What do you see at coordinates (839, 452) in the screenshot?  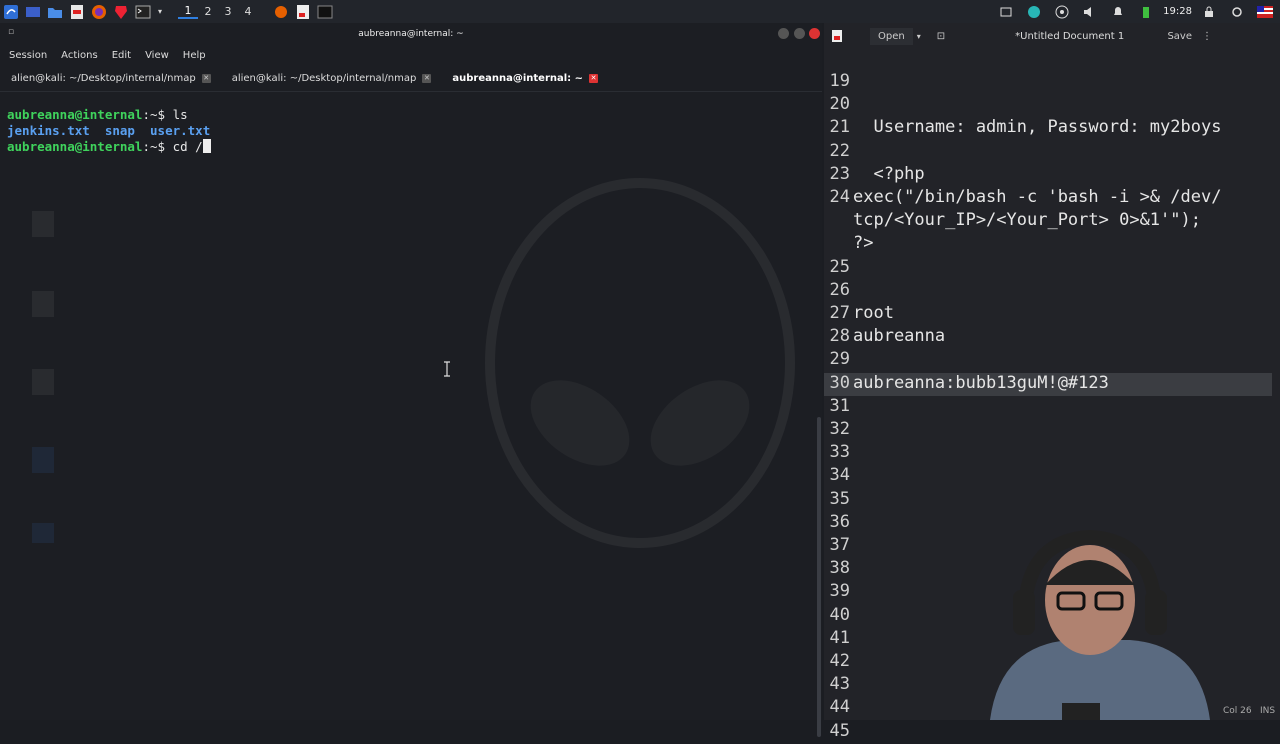 I see `line-number: 33` at bounding box center [839, 452].